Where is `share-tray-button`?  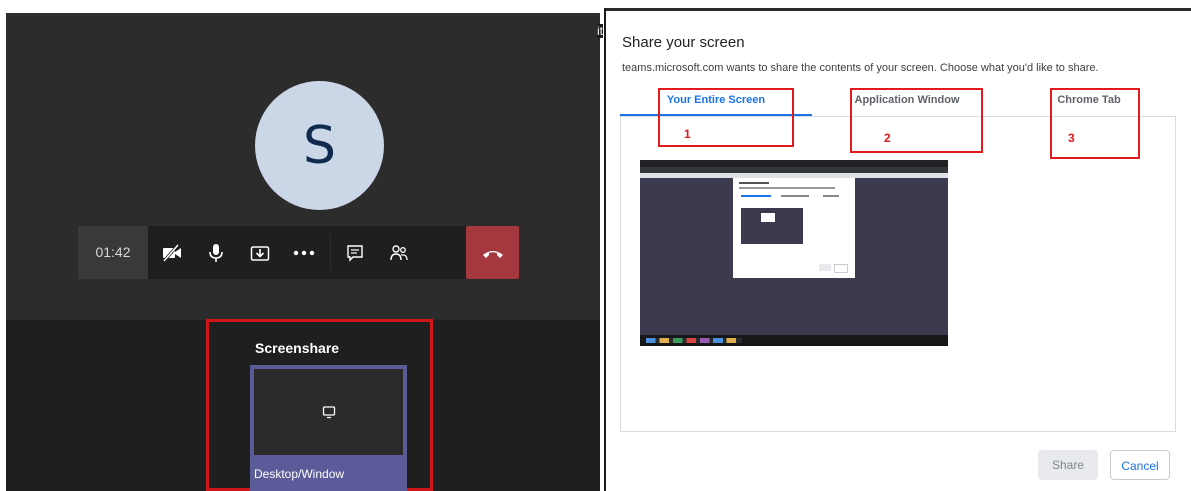
share-tray-button is located at coordinates (260, 252).